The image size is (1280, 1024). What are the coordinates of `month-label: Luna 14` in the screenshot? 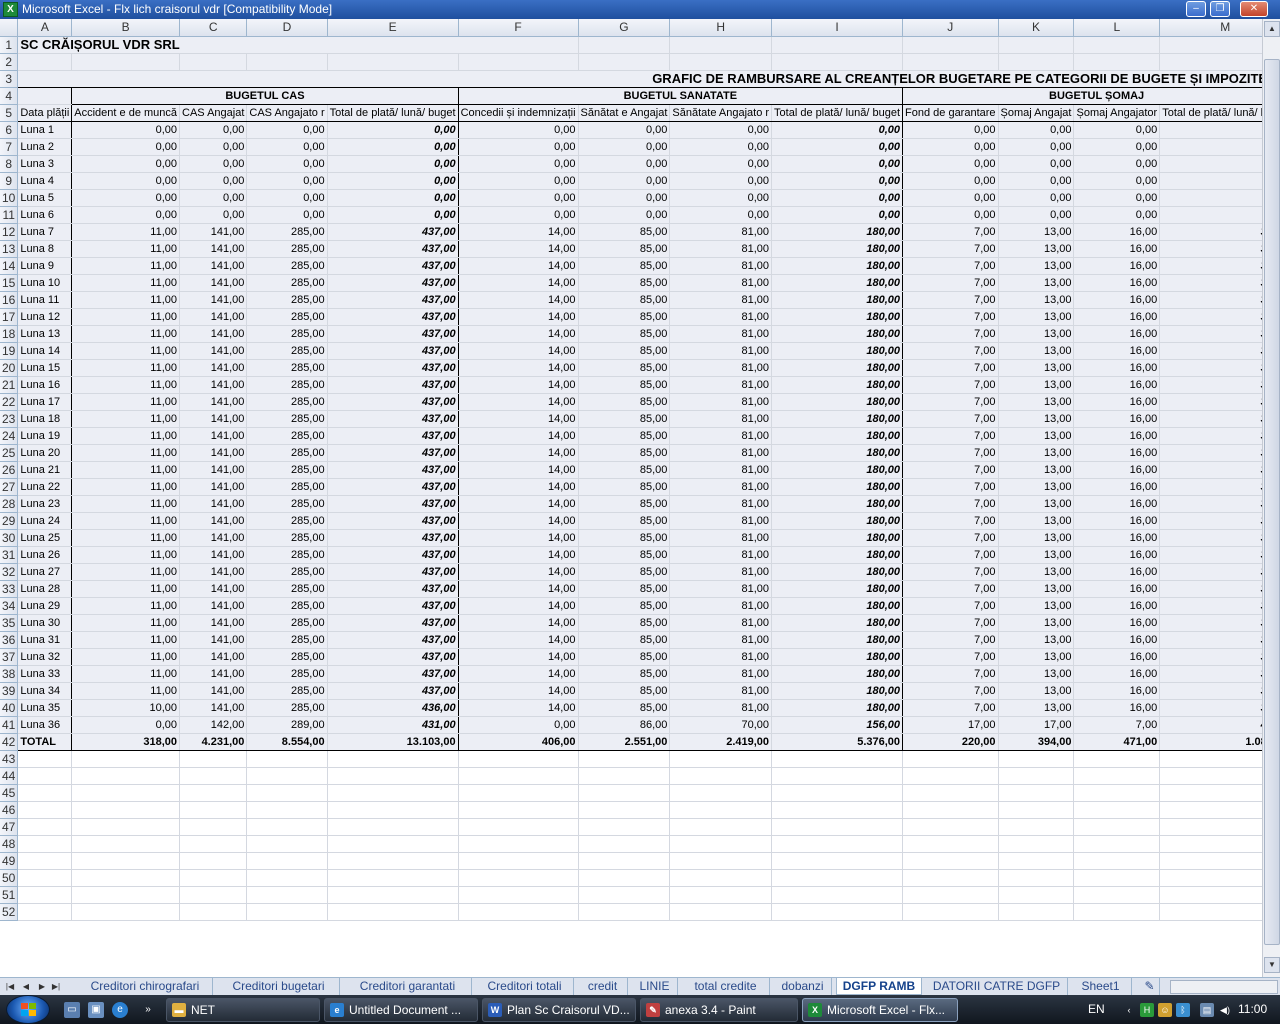 It's located at (45, 351).